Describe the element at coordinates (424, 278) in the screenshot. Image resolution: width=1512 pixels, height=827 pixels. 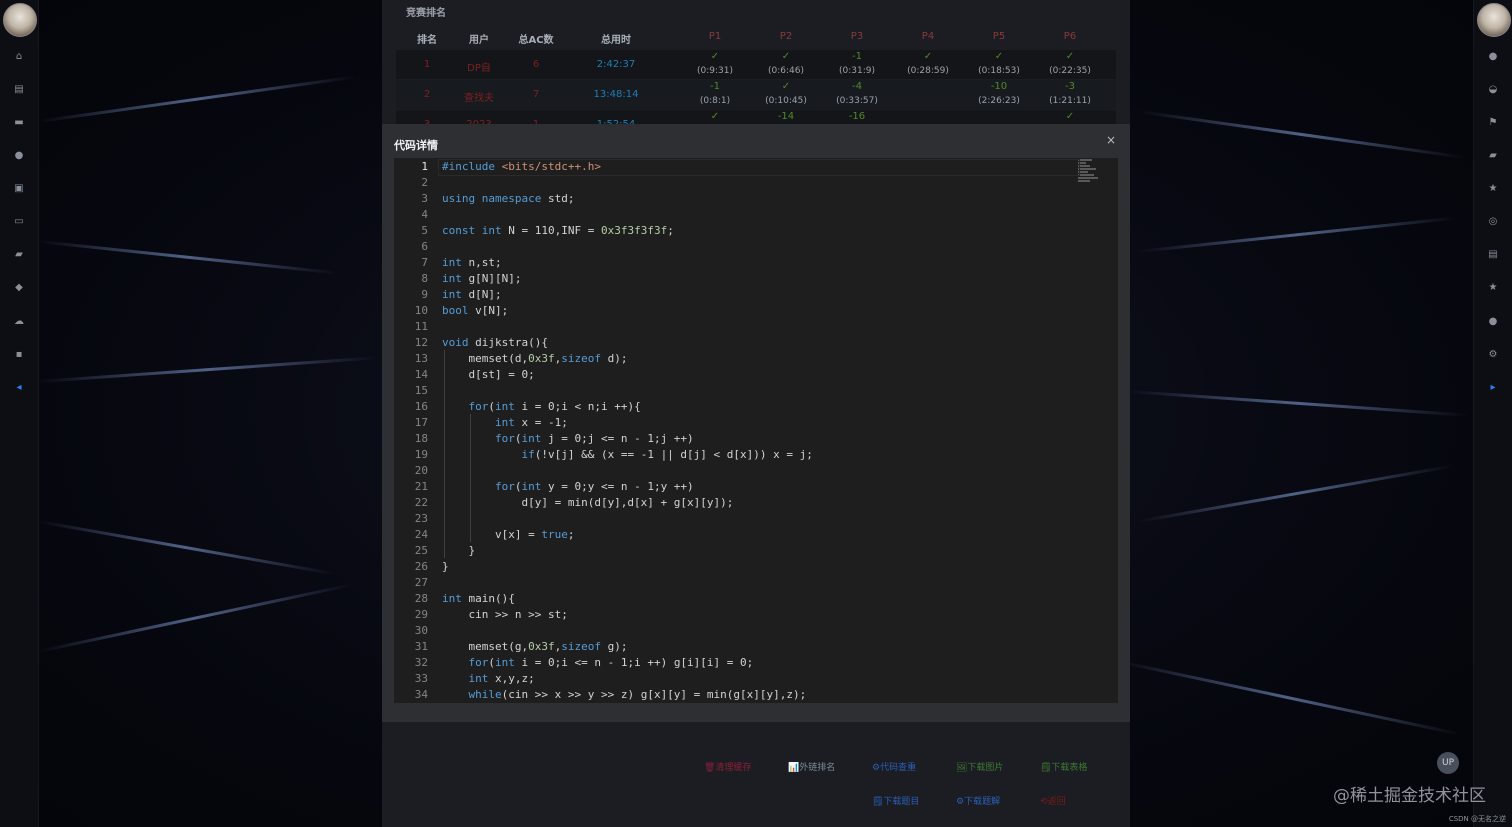
I see `line-number: 8` at that location.